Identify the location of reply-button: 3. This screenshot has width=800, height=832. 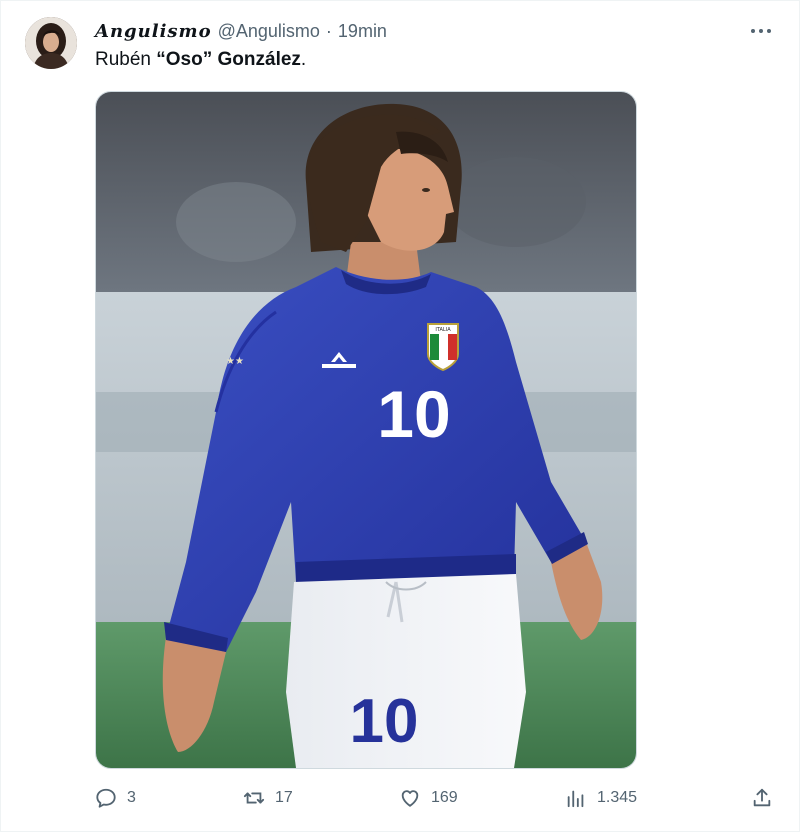
(115, 798).